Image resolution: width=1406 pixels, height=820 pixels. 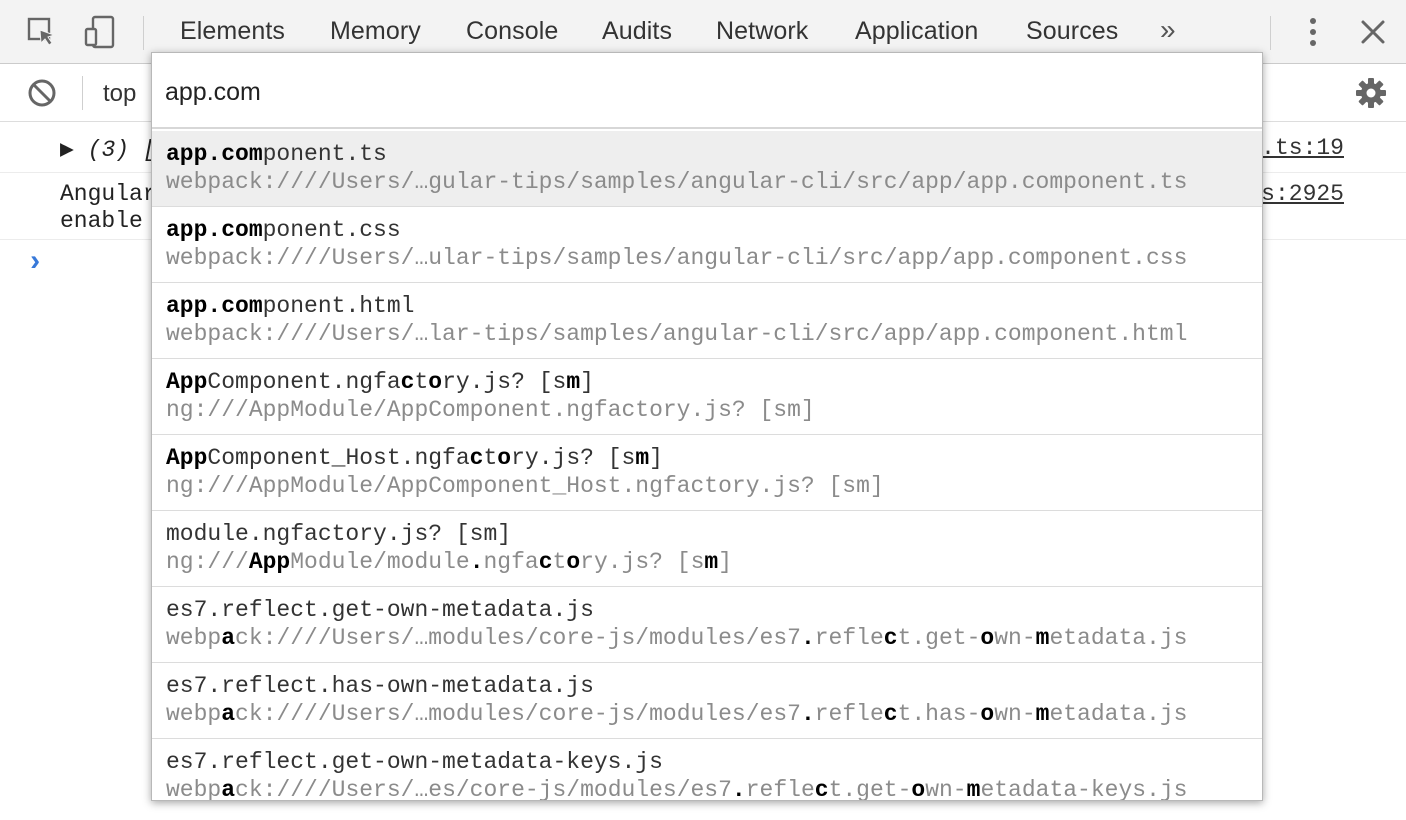 I want to click on kebab-menu-icon, so click(x=1313, y=32).